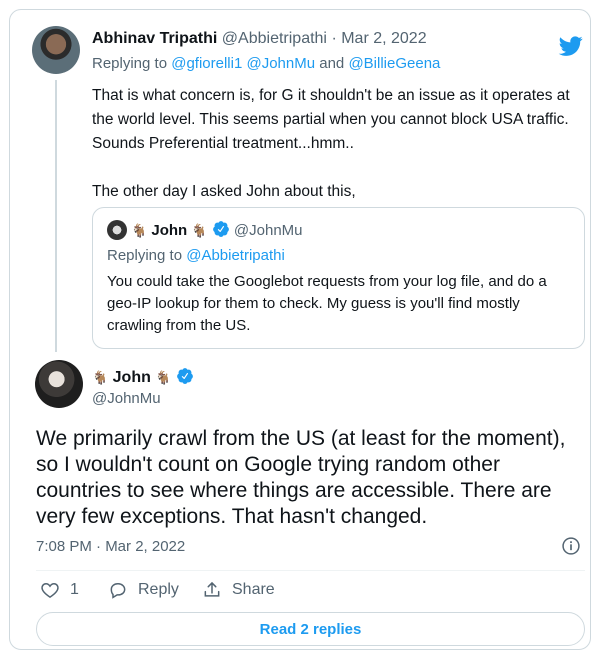 This screenshot has width=600, height=659. What do you see at coordinates (145, 255) in the screenshot?
I see `quoted-replying-prefix: Replying to` at bounding box center [145, 255].